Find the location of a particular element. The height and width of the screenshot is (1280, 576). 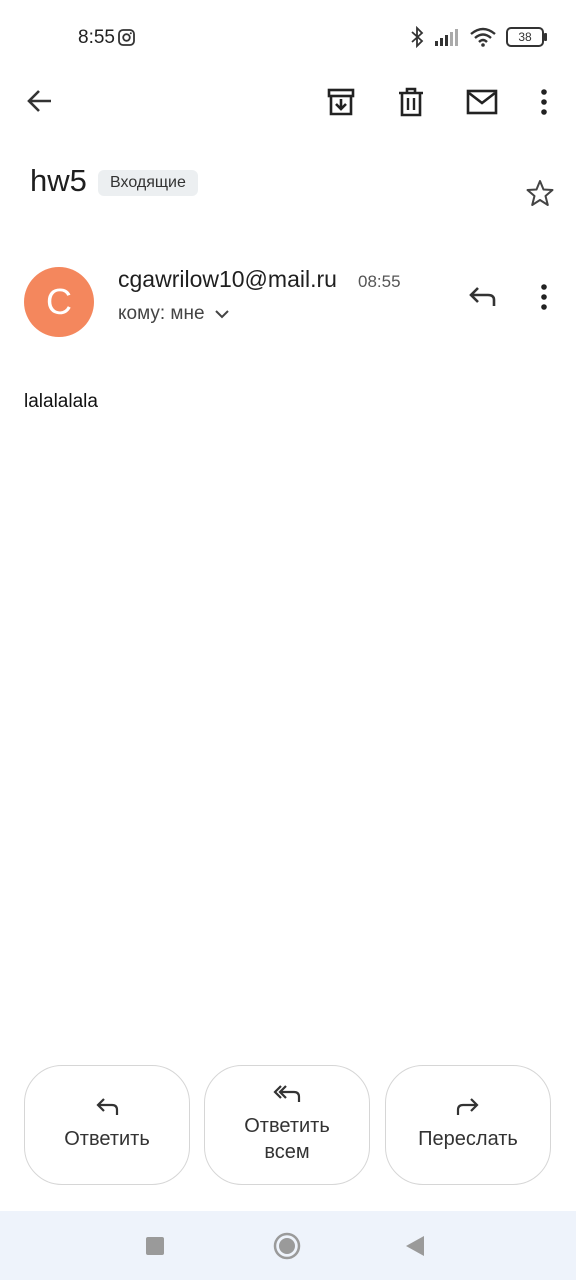

wifi-icon is located at coordinates (483, 37).